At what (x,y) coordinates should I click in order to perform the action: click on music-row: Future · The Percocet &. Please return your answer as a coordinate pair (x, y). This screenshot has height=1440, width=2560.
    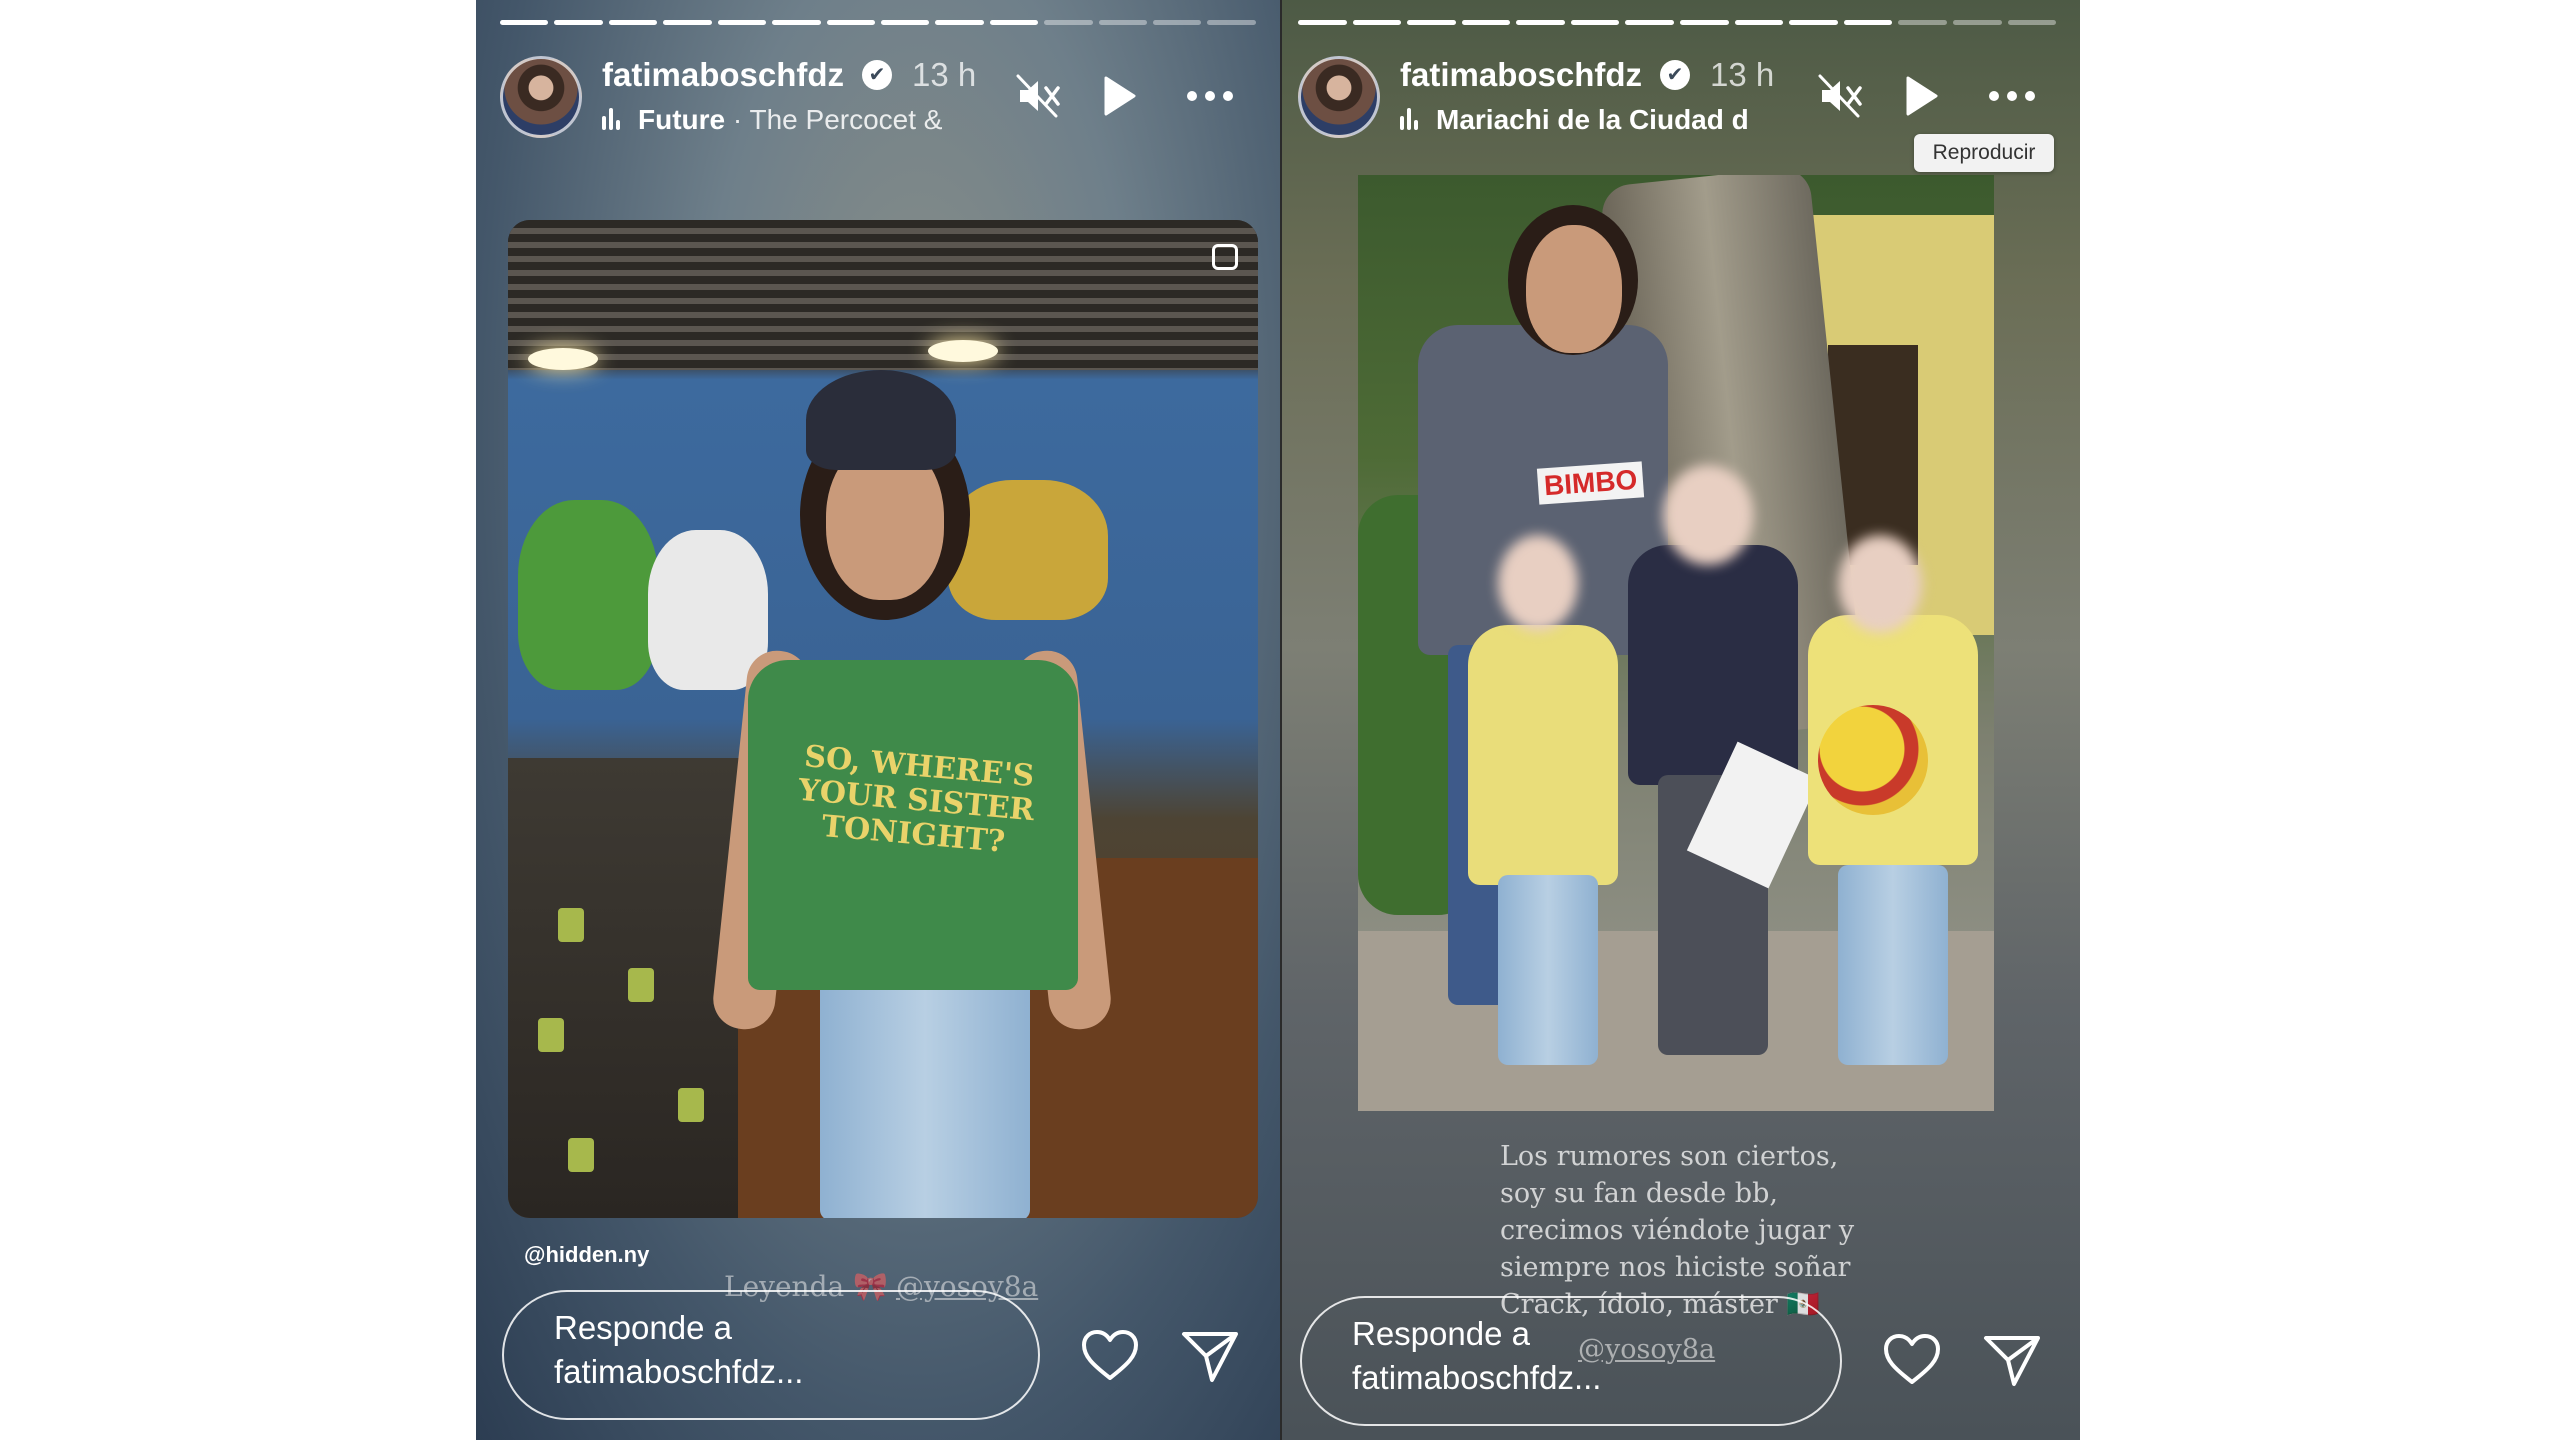
    Looking at the image, I should click on (772, 122).